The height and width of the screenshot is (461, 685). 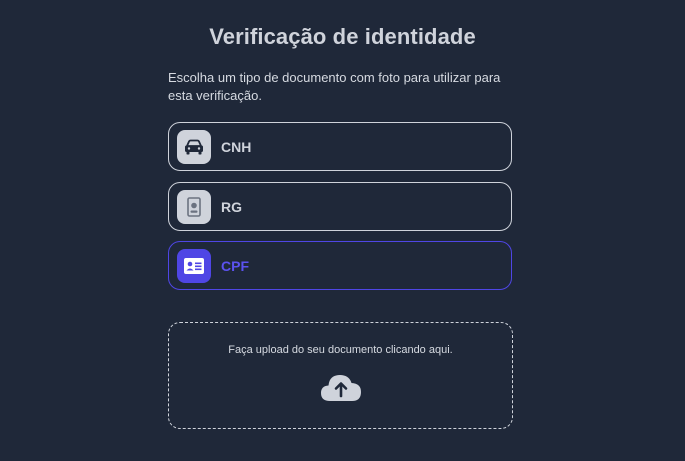 I want to click on car-icon, so click(x=194, y=146).